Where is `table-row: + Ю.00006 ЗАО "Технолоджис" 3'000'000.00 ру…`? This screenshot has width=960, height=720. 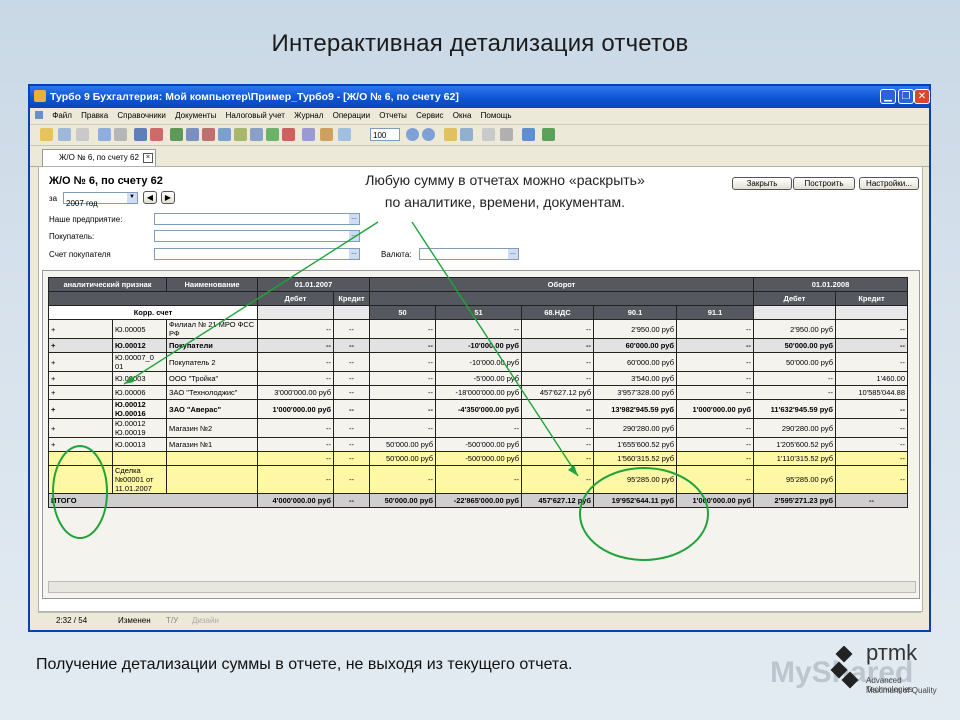
table-row: + Ю.00006 ЗАО "Технолоджис" 3'000'000.00 ру… is located at coordinates (478, 392).